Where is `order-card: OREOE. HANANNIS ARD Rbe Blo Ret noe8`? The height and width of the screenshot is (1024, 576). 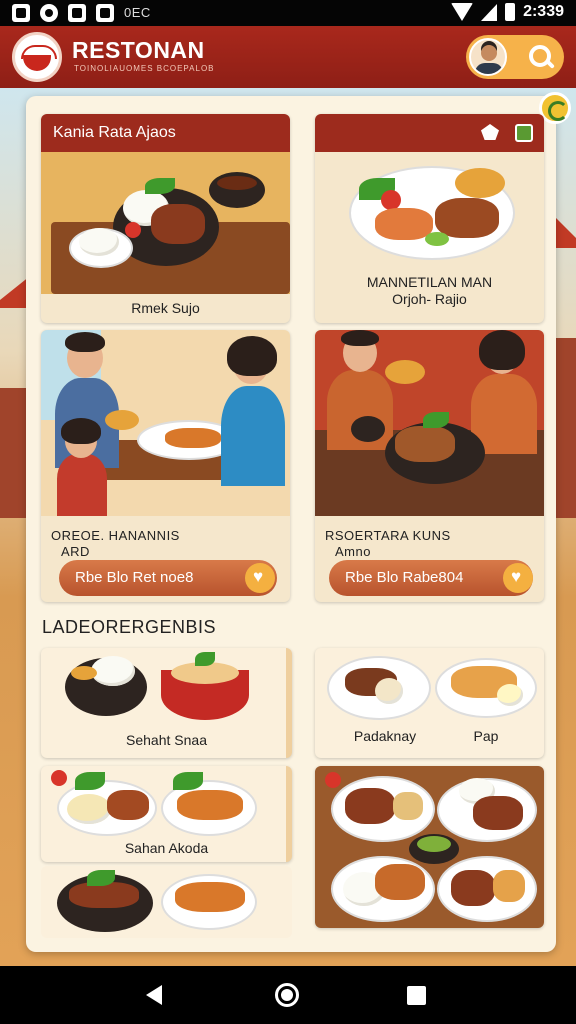 order-card: OREOE. HANANNIS ARD Rbe Blo Ret noe8 is located at coordinates (165, 466).